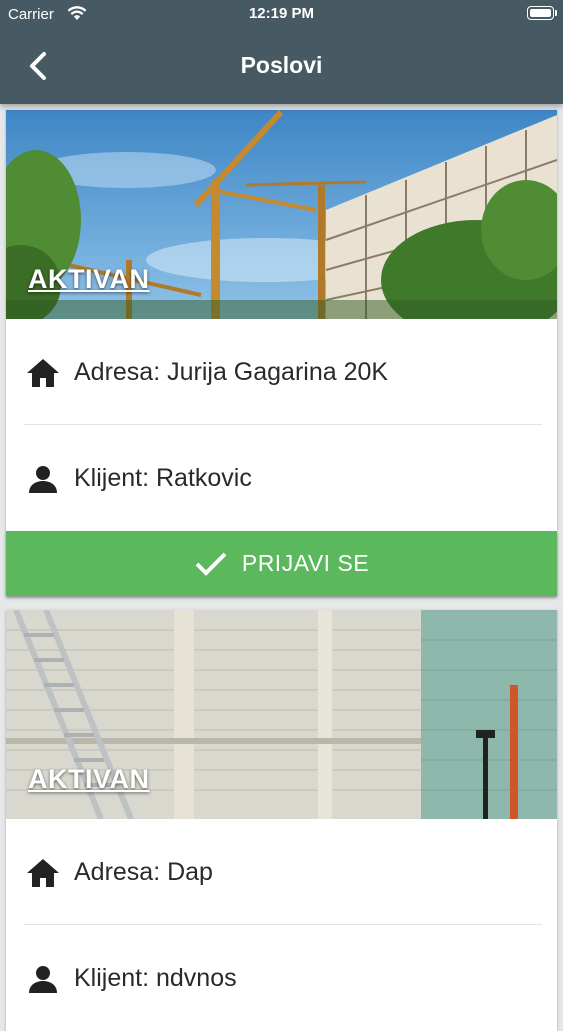 This screenshot has height=1031, width=563. I want to click on check-in-label: PRIJAVI SE, so click(305, 563).